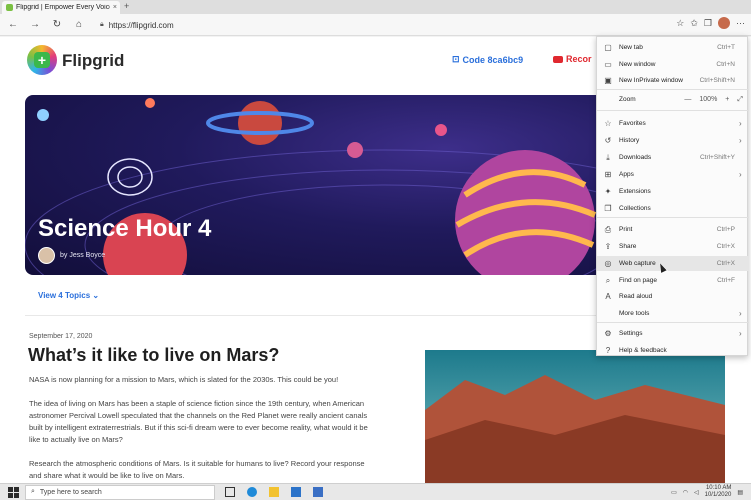 The width and height of the screenshot is (751, 500). I want to click on menu-item-new-inprivate-window: ▣ New InPrivate window Ctrl+Shift+N, so click(673, 80).